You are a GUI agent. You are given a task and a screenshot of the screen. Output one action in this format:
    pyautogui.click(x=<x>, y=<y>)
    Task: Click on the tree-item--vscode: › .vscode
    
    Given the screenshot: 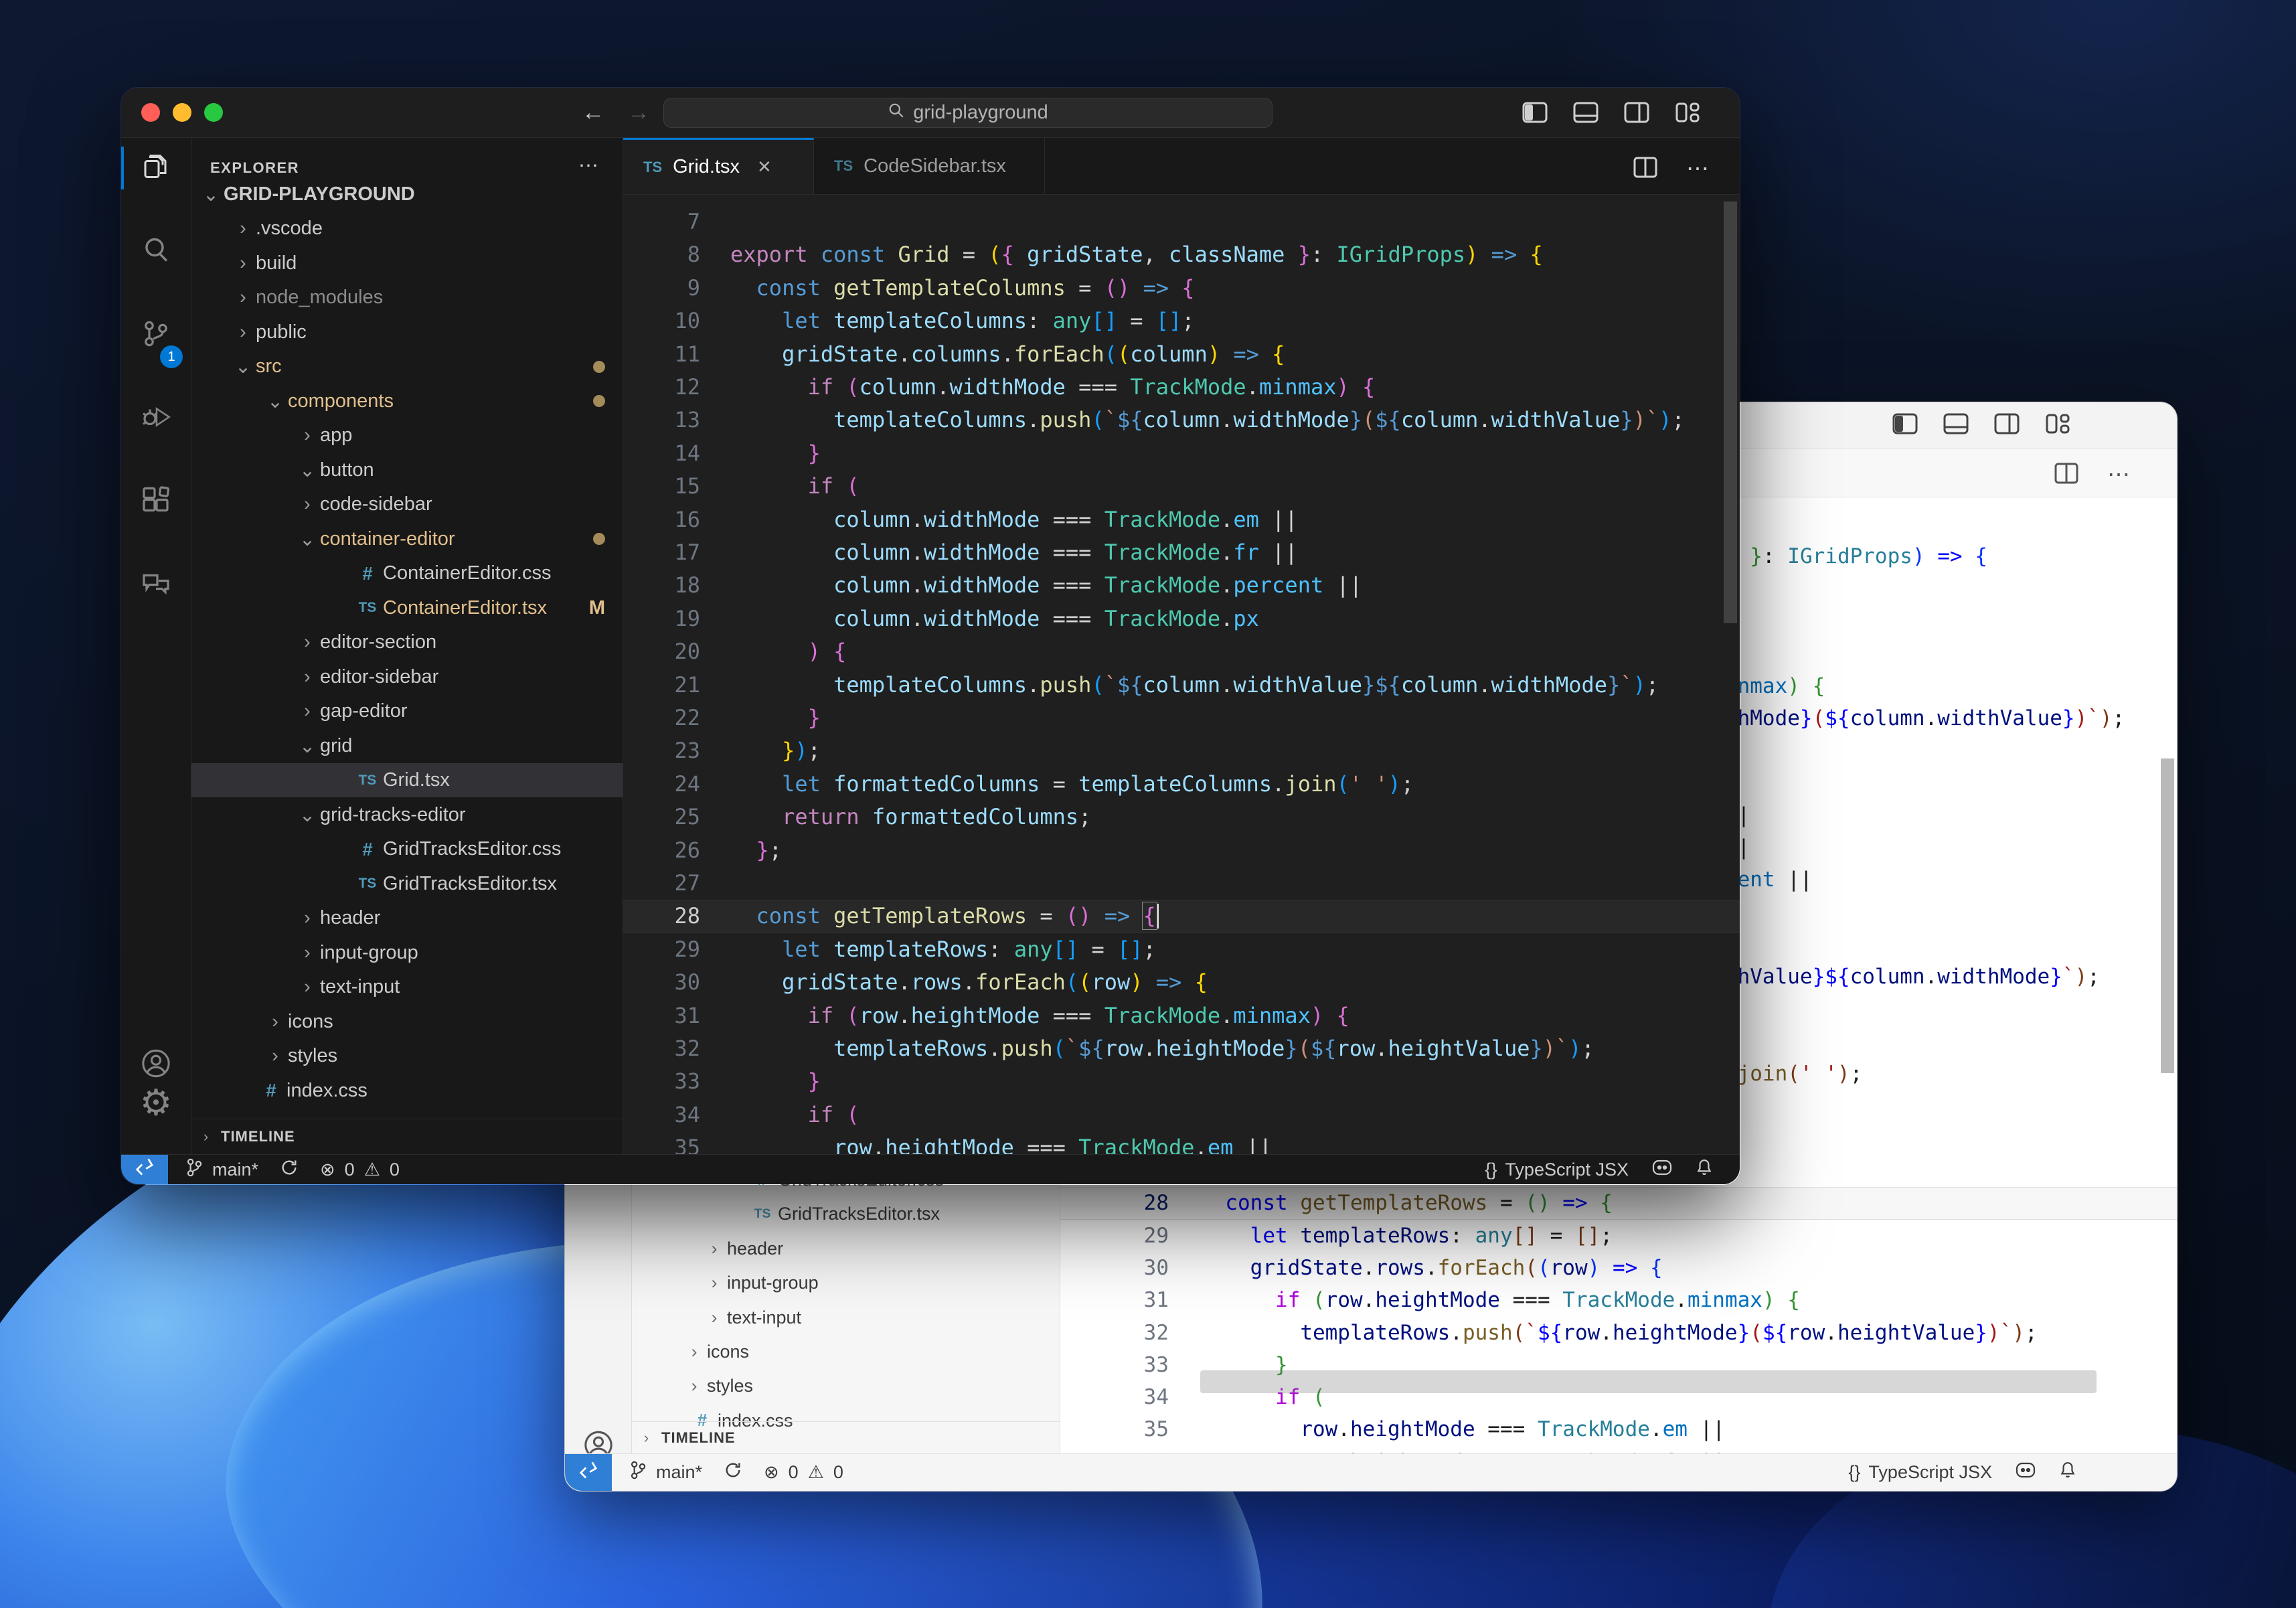 What is the action you would take?
    pyautogui.click(x=407, y=229)
    